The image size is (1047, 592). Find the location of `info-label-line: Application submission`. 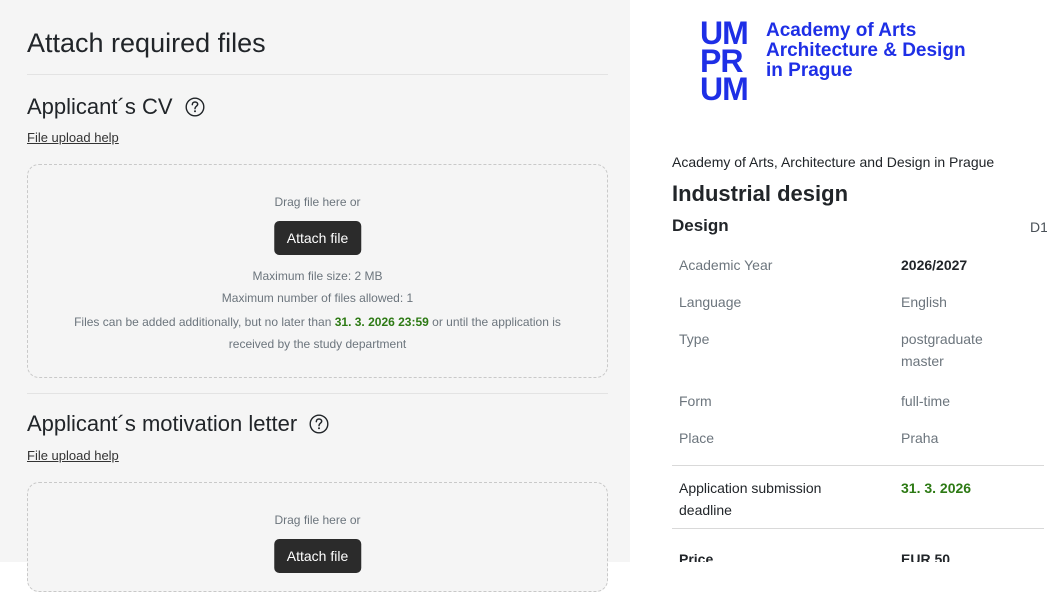

info-label-line: Application submission is located at coordinates (750, 488).